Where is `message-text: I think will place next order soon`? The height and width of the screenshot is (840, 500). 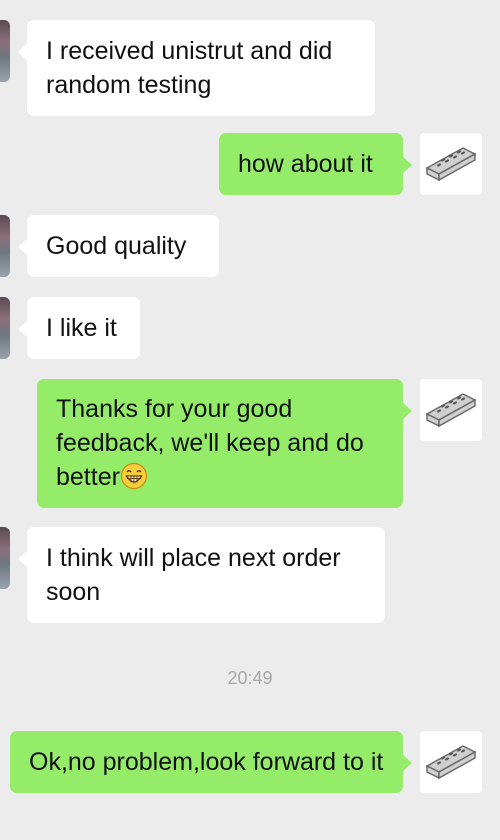 message-text: I think will place next order soon is located at coordinates (193, 575).